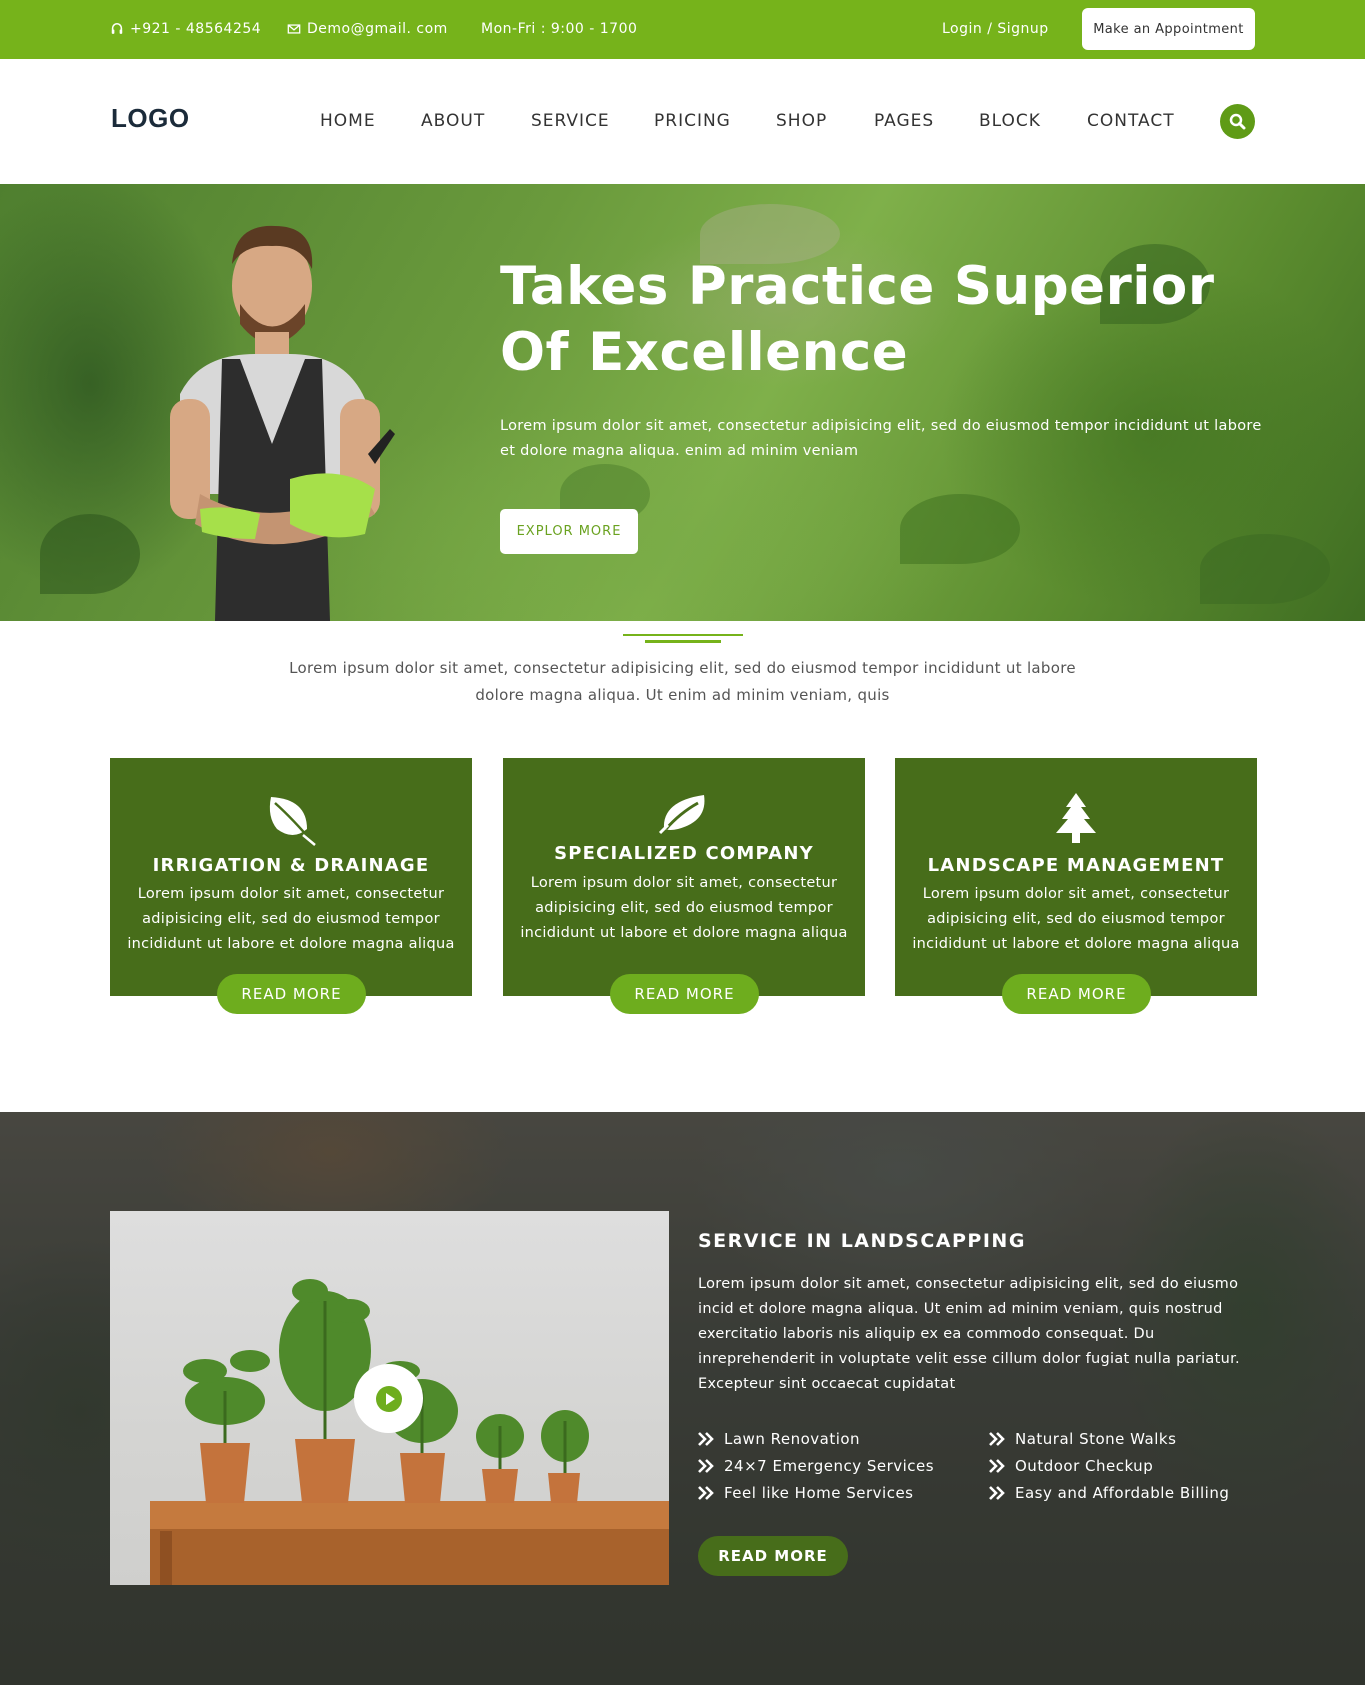  I want to click on potted-plants-video, so click(389, 1398).